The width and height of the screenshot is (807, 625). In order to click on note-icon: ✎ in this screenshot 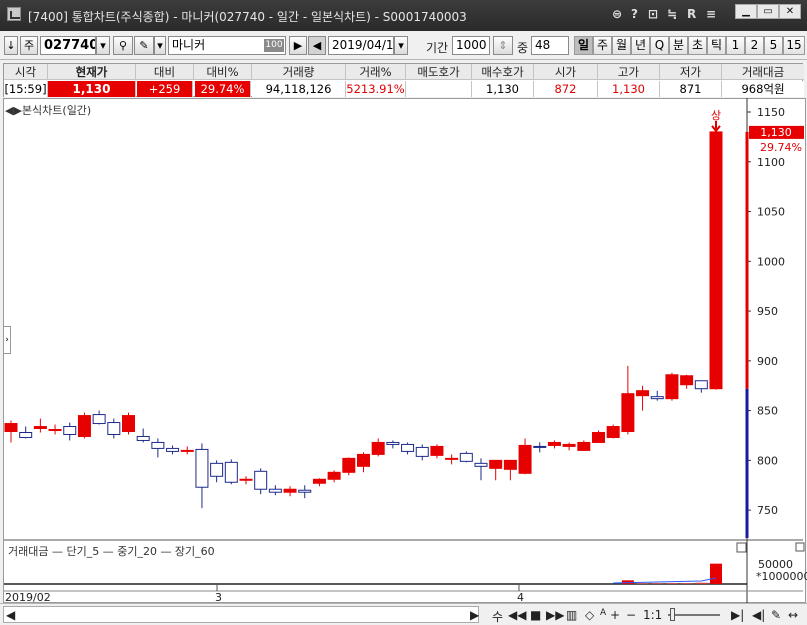, I will do `click(776, 615)`.